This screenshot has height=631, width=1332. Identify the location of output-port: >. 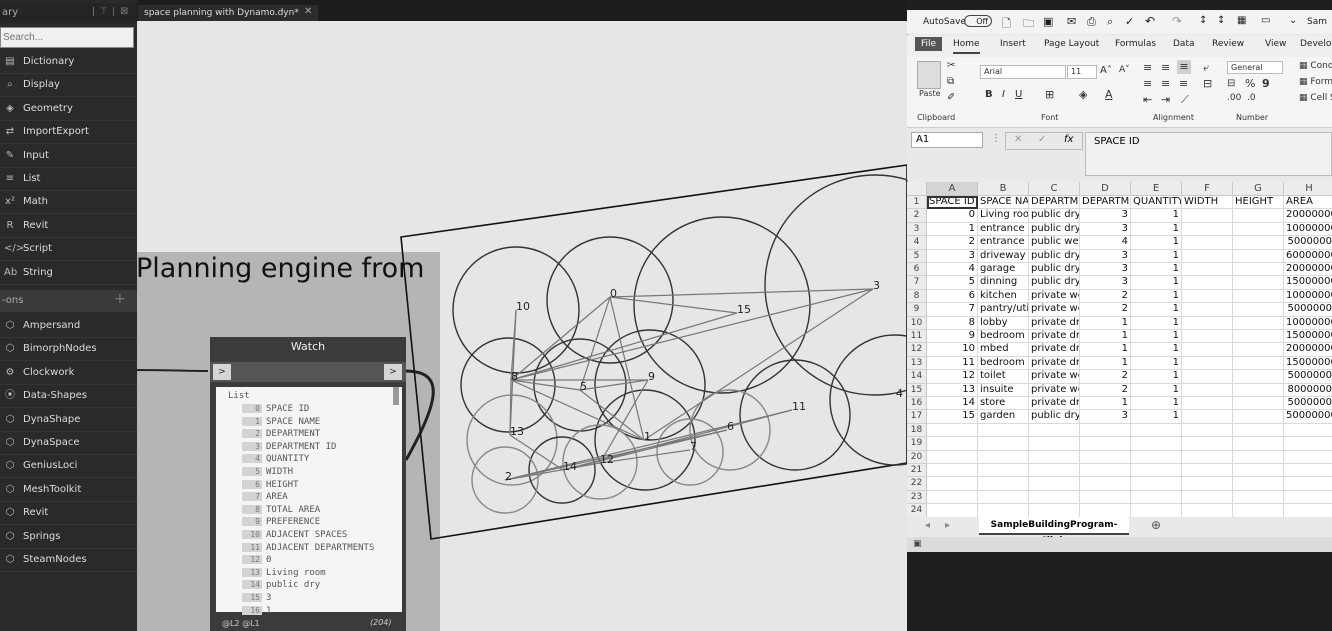
(393, 372).